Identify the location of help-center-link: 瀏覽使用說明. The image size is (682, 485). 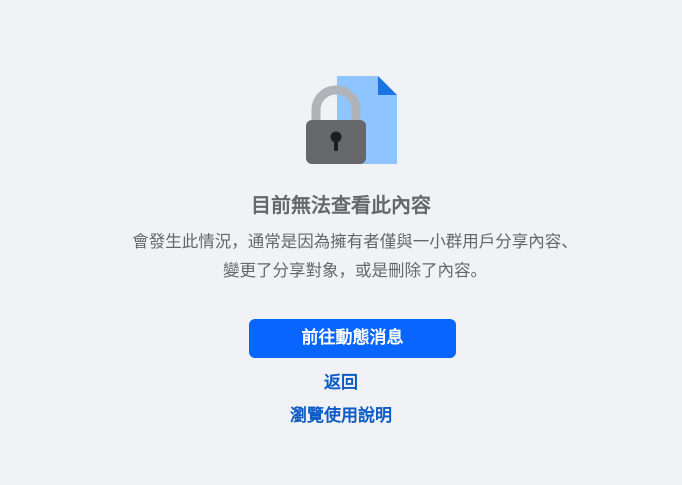
(341, 416).